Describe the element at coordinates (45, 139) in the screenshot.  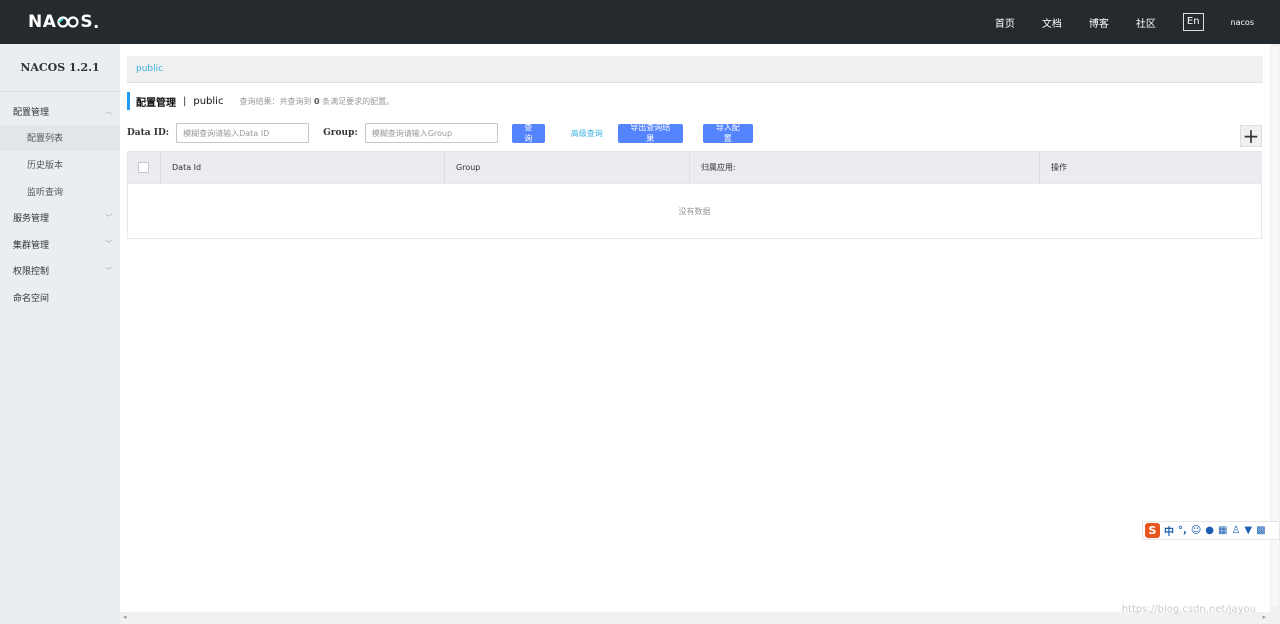
I see `sidebar-item-label: 配置列表` at that location.